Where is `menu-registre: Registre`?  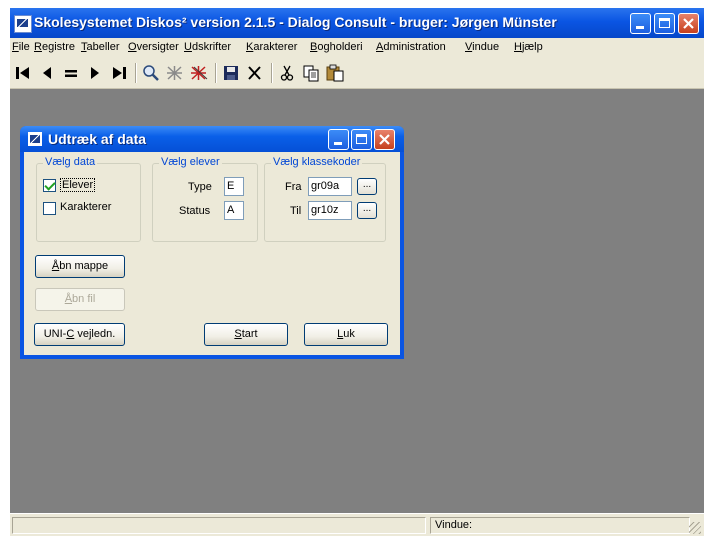
menu-registre: Registre is located at coordinates (54, 47).